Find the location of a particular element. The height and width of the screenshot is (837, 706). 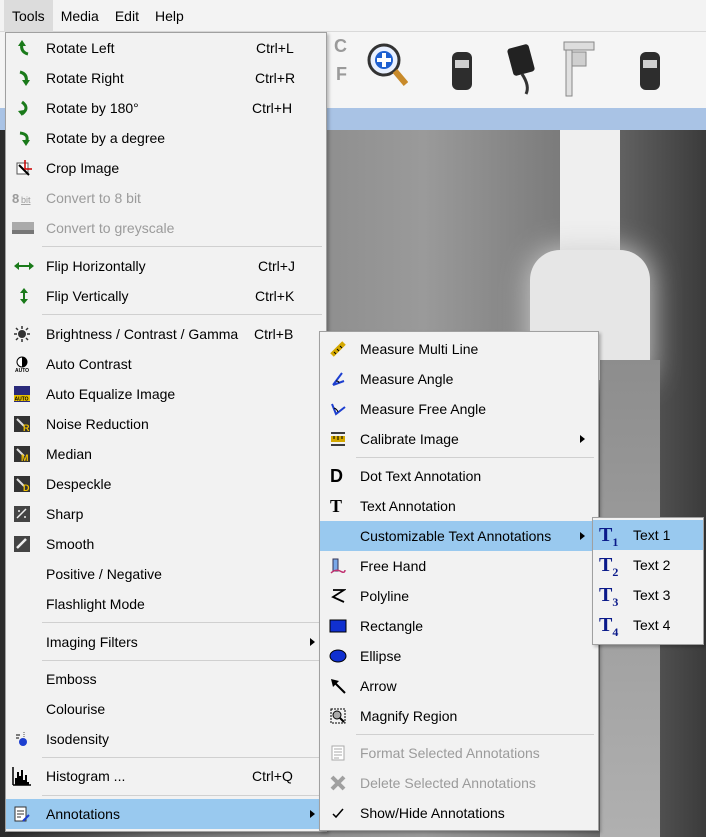

intraoral-sensor-icon is located at coordinates (522, 68).